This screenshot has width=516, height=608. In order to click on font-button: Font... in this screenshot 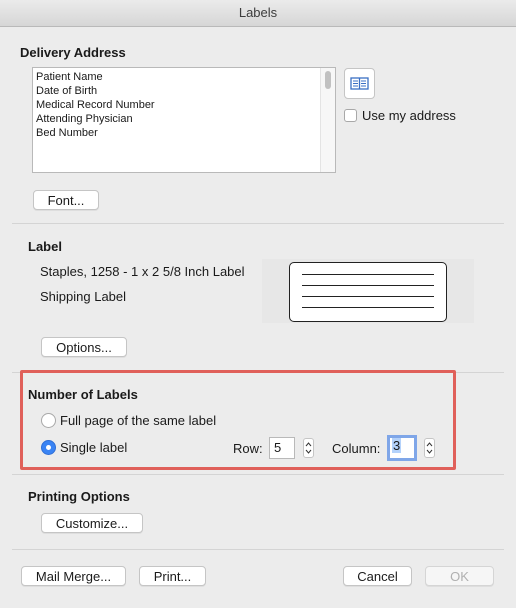, I will do `click(66, 200)`.